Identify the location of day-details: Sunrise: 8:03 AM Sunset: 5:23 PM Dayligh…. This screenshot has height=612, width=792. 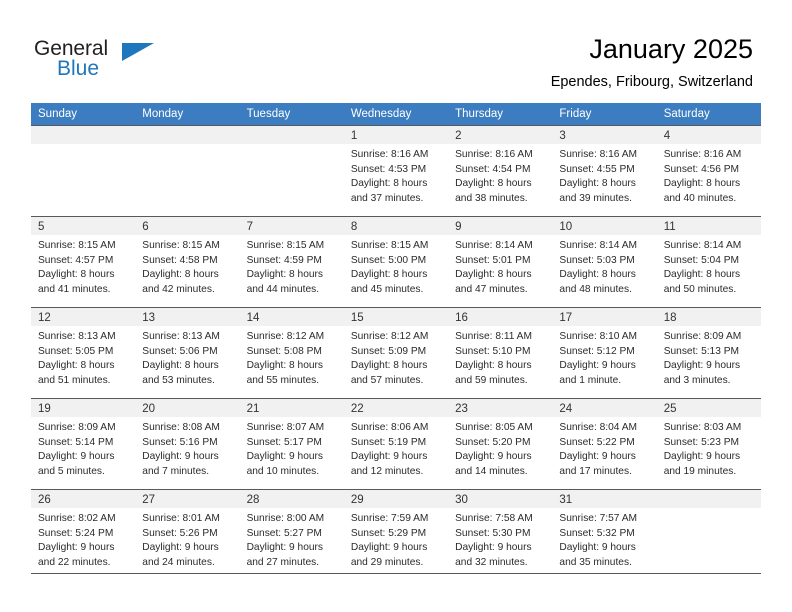
(709, 448).